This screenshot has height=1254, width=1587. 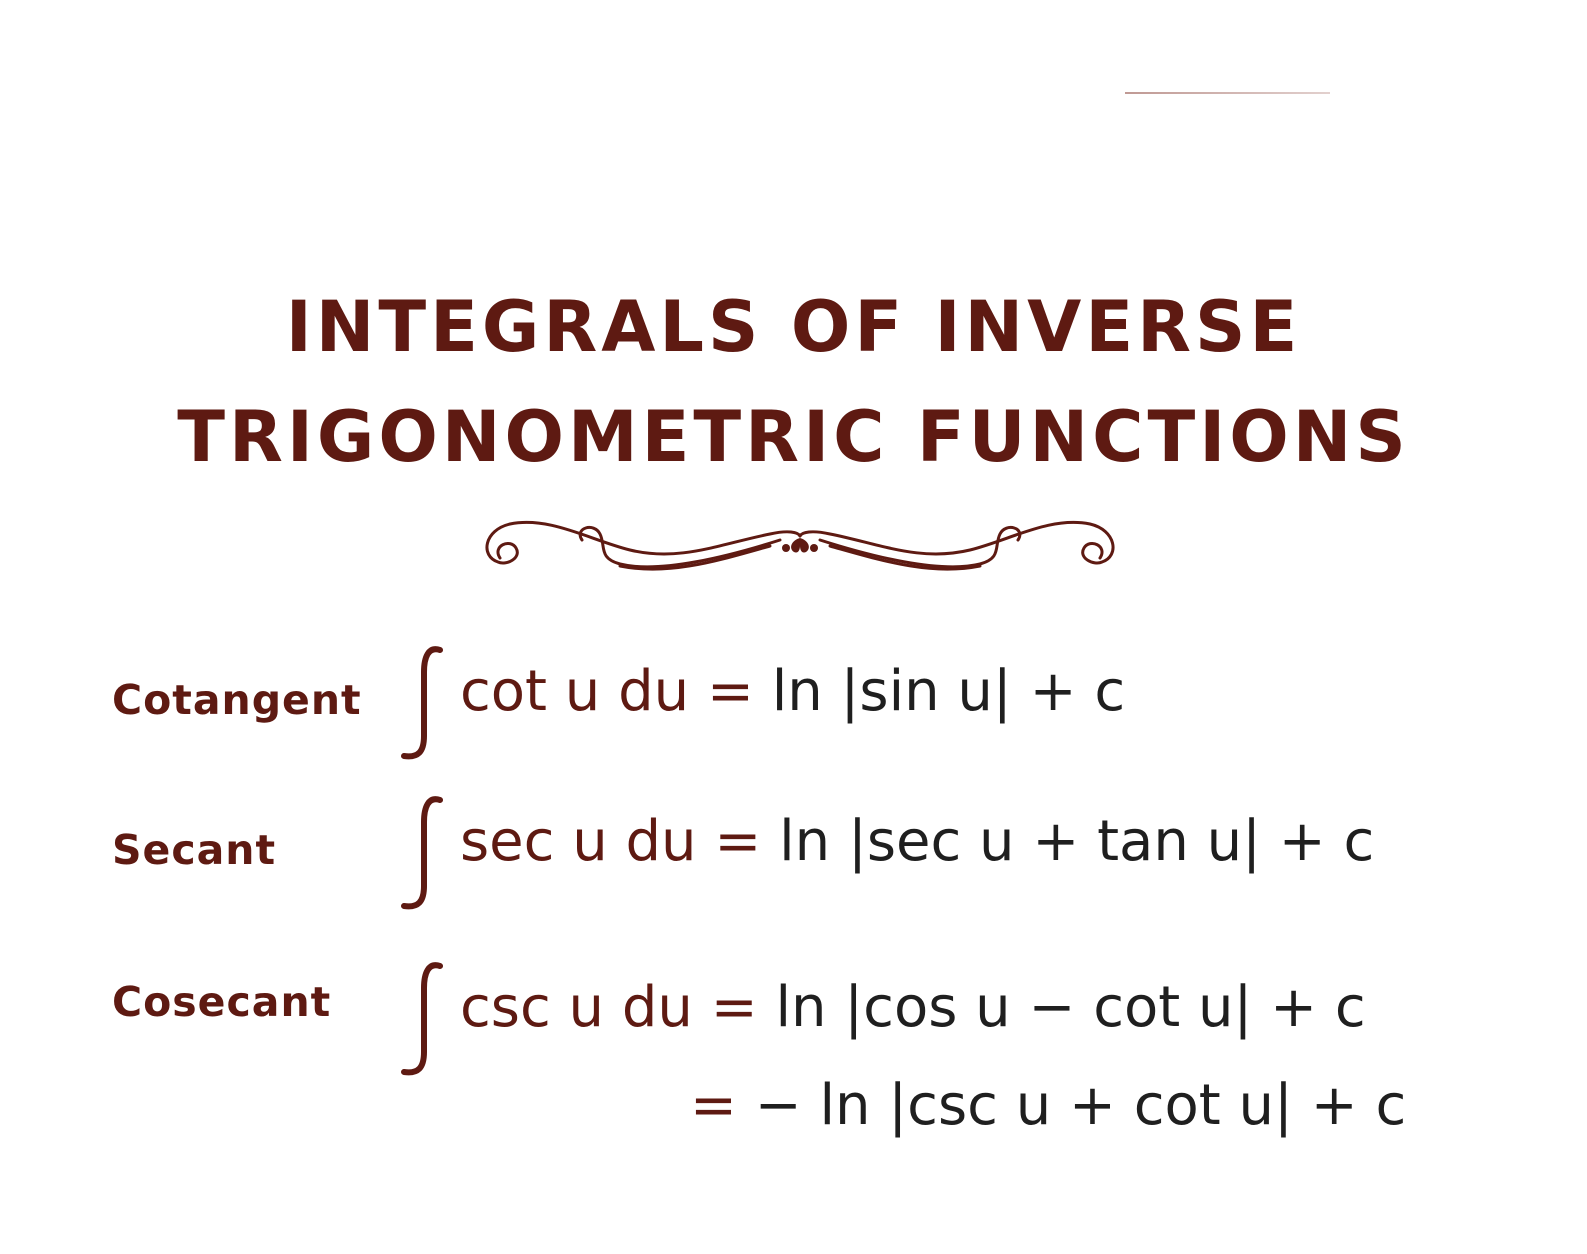 I want to click on formula-lhs: sec u du, so click(x=578, y=841).